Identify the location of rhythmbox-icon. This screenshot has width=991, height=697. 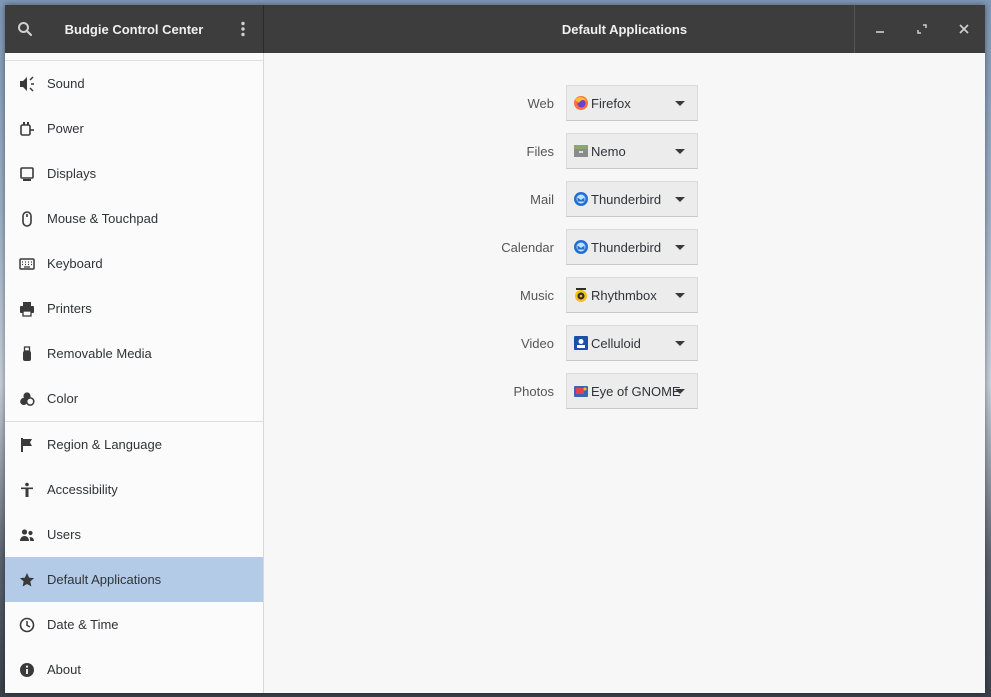
(581, 295).